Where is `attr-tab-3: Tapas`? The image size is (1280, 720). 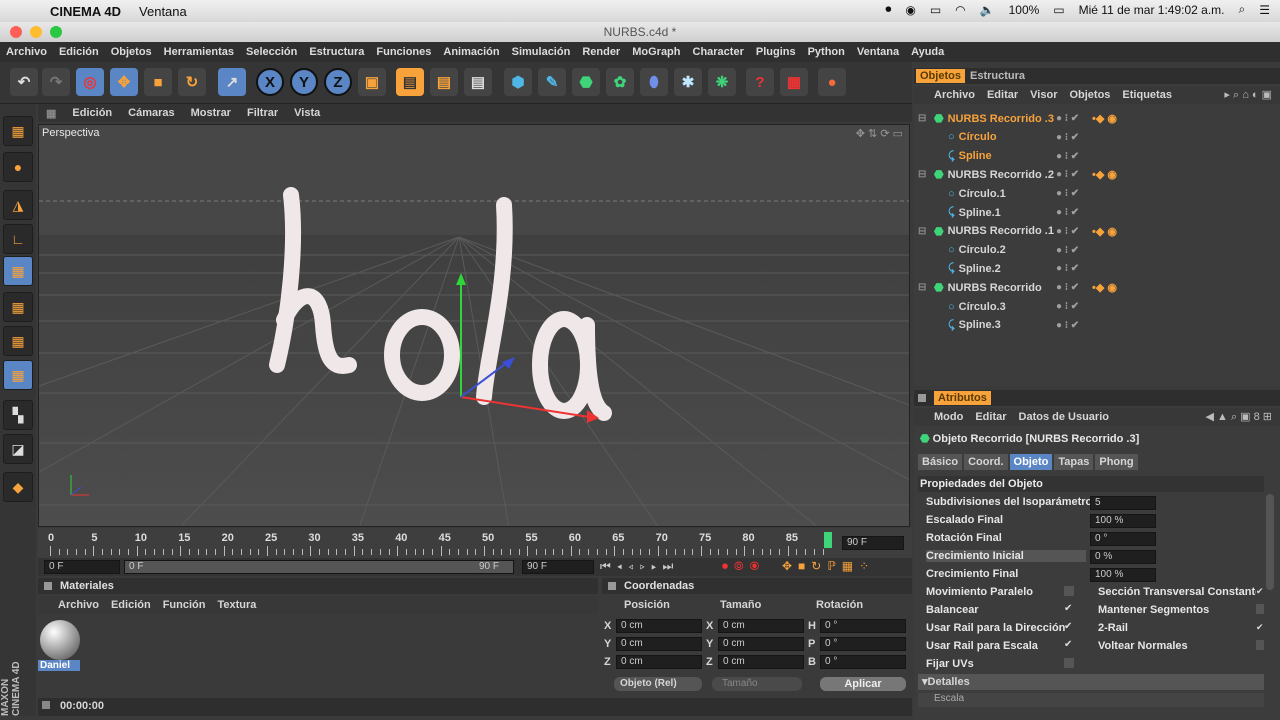
attr-tab-3: Tapas is located at coordinates (1074, 462).